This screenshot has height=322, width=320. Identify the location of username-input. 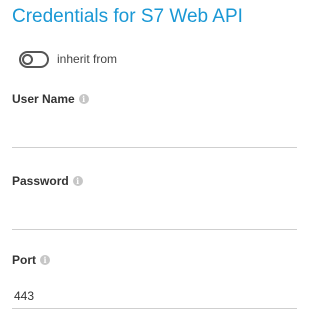
(154, 135).